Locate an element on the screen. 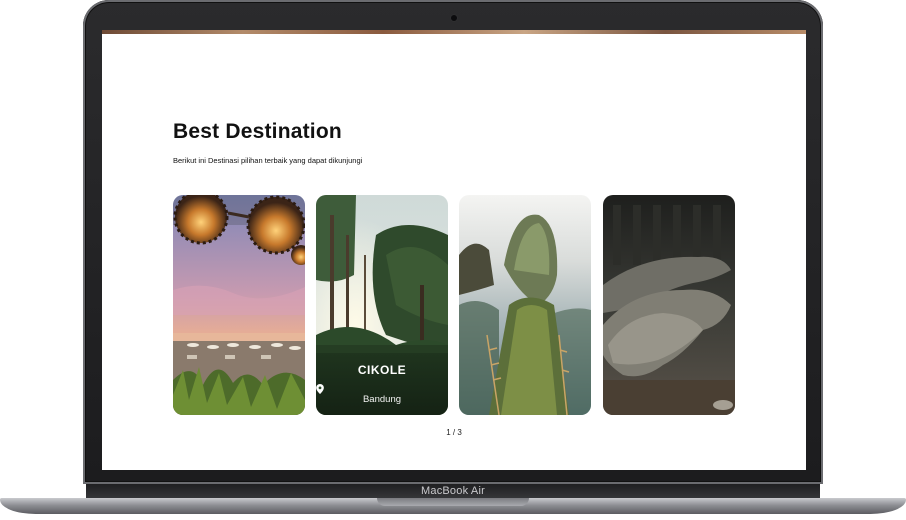 This screenshot has width=906, height=520. destination-card-beach is located at coordinates (239, 305).